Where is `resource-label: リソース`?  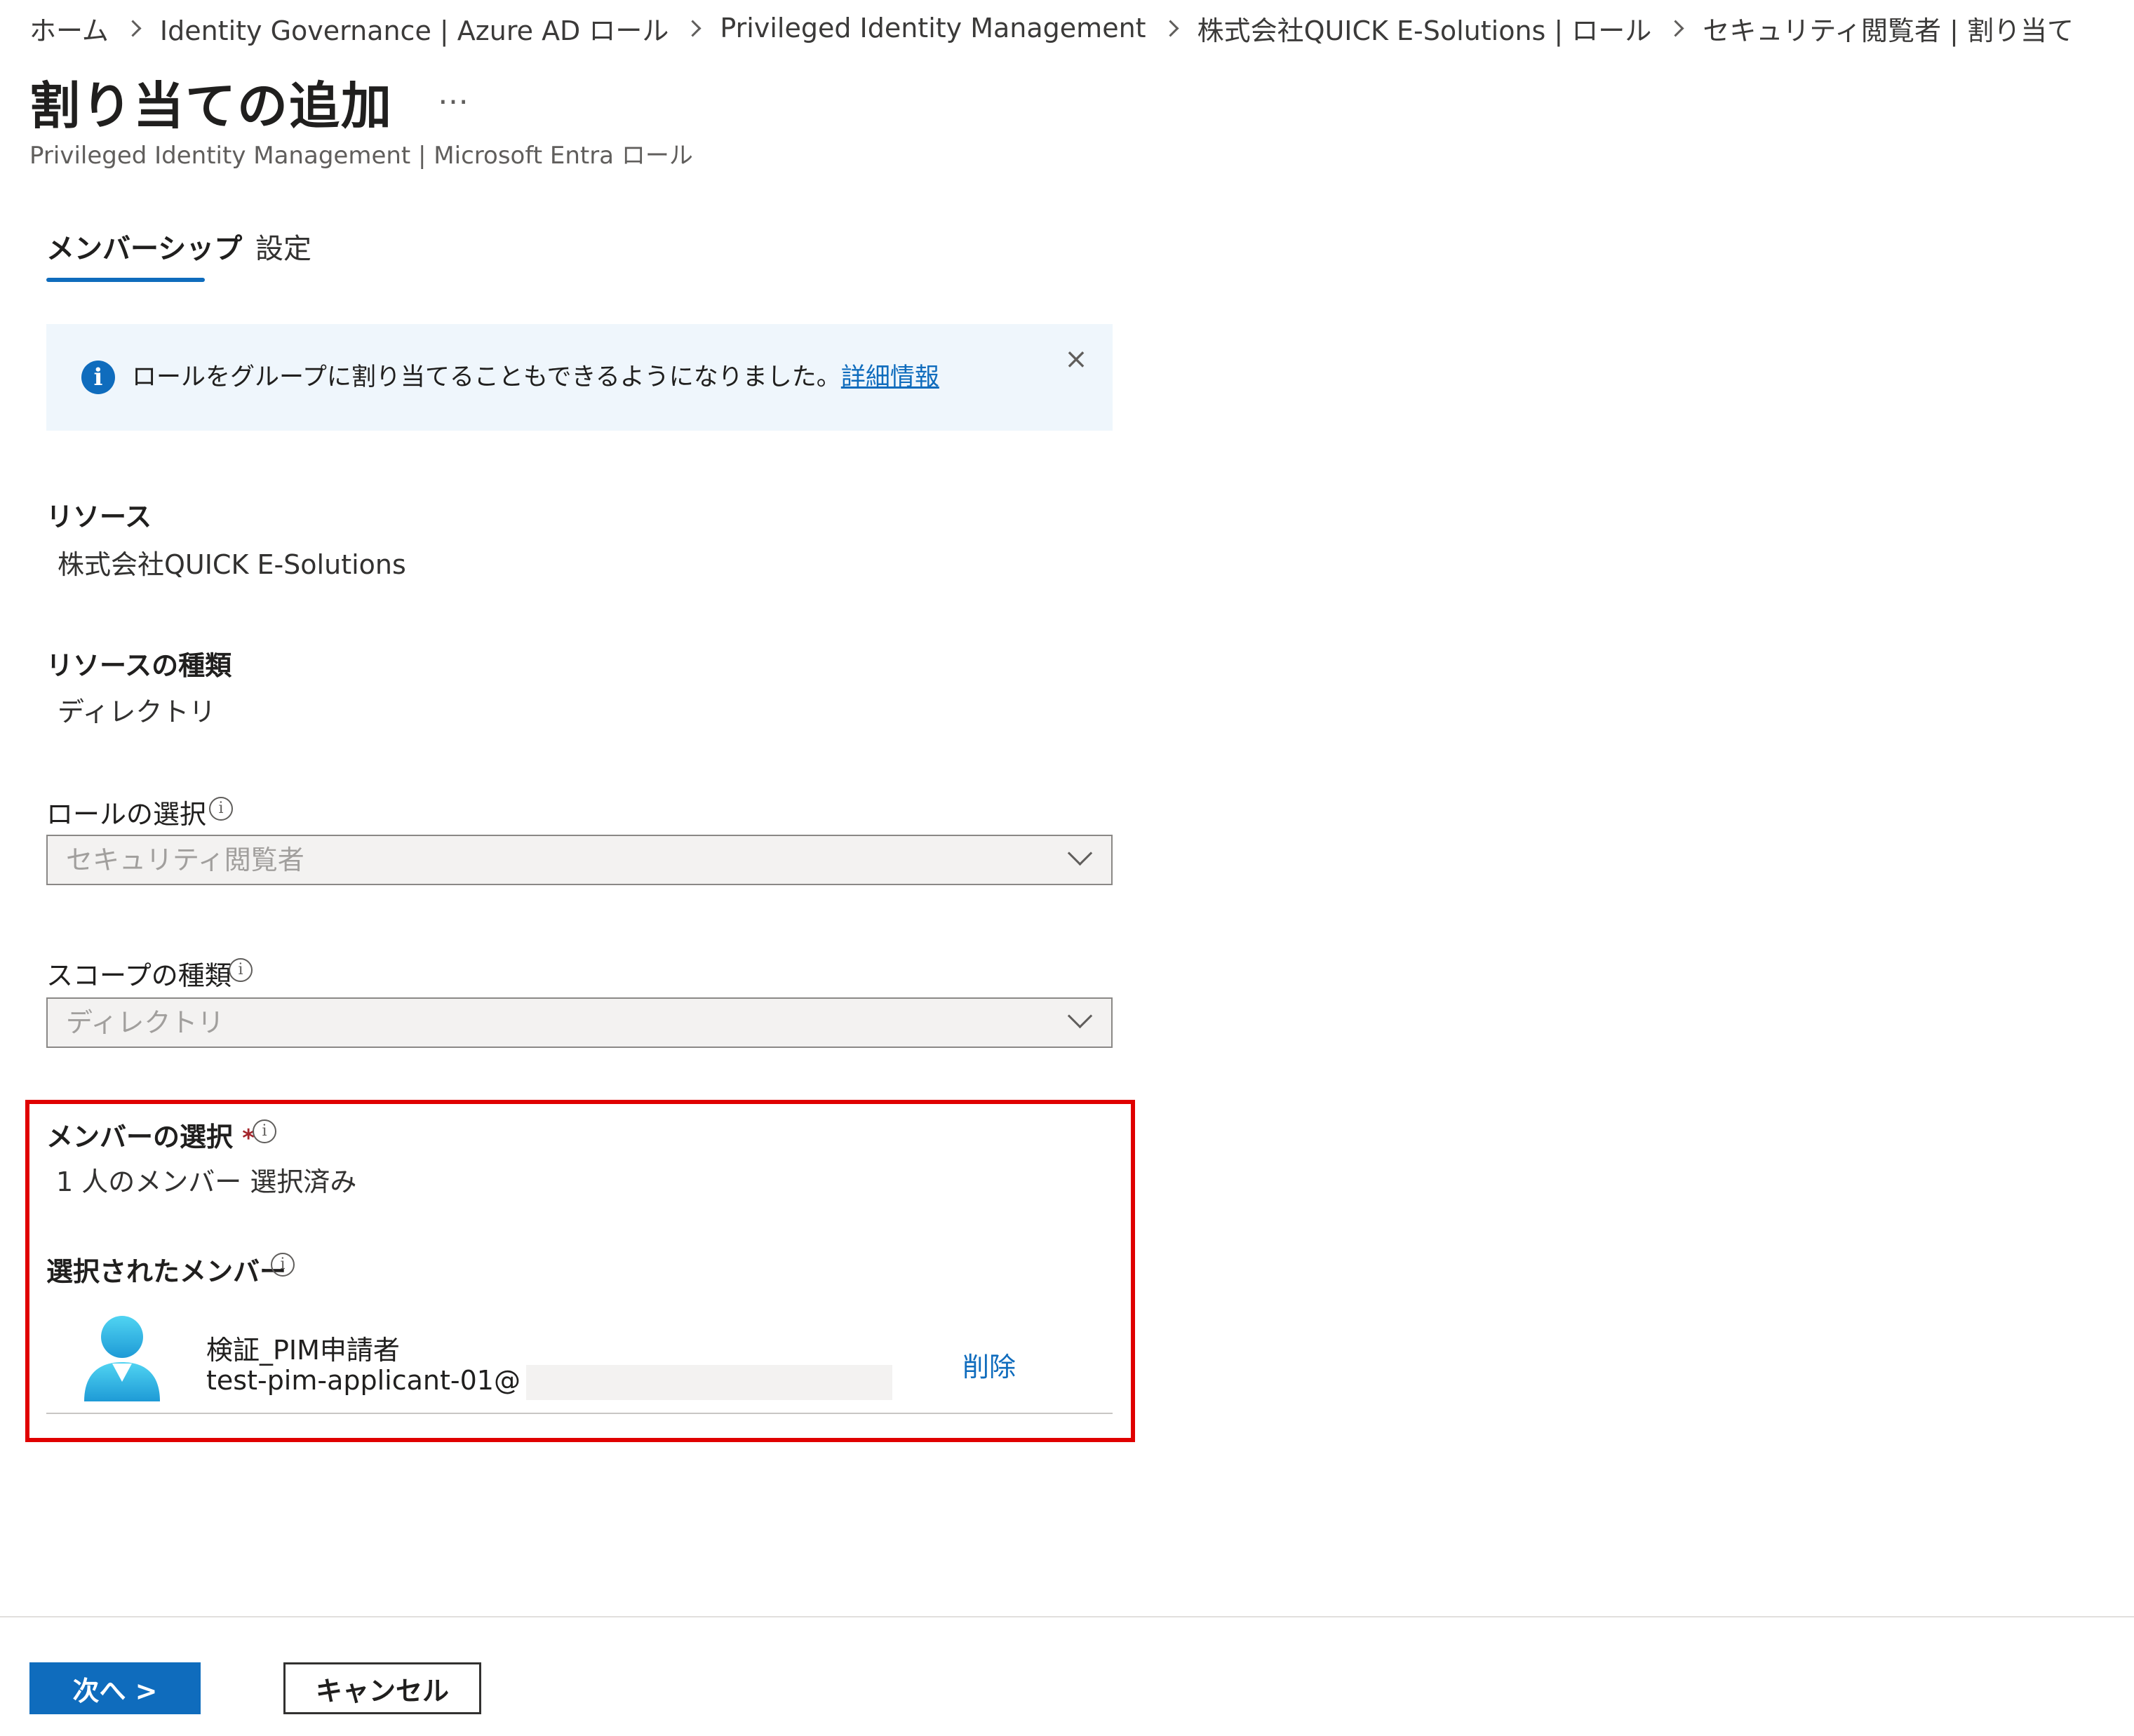 resource-label: リソース is located at coordinates (99, 517).